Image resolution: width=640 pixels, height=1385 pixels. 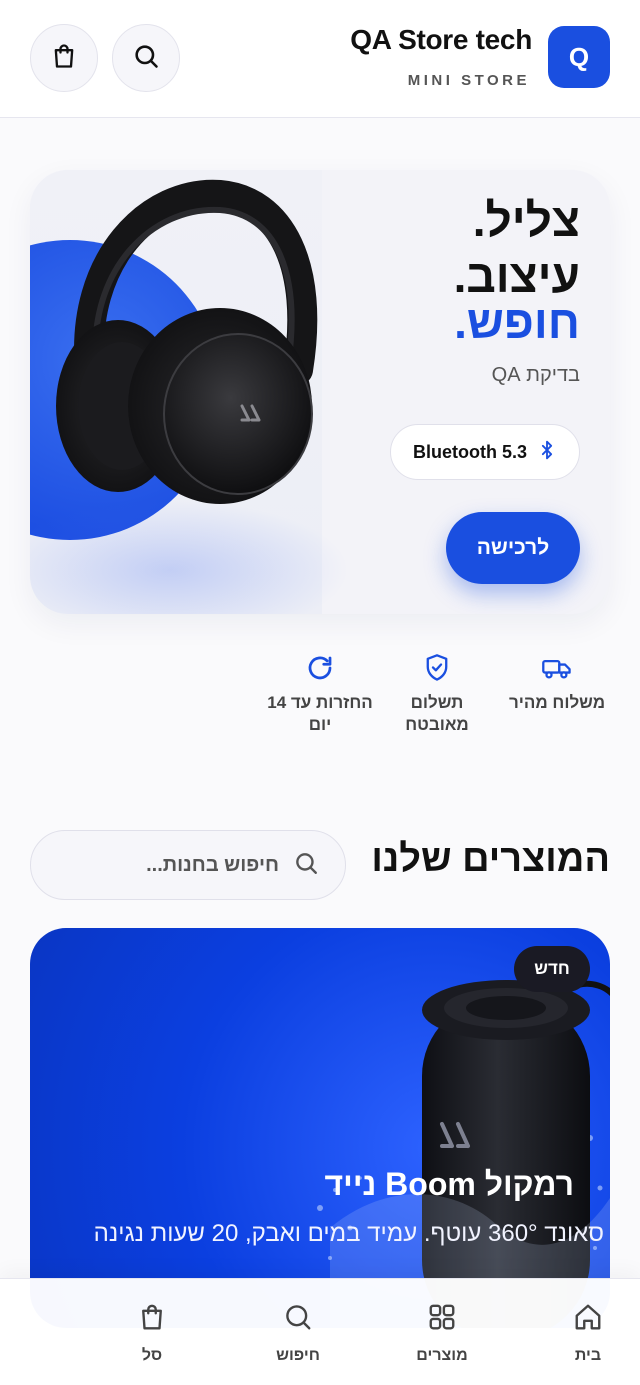 I want to click on header-search-button, so click(x=146, y=58).